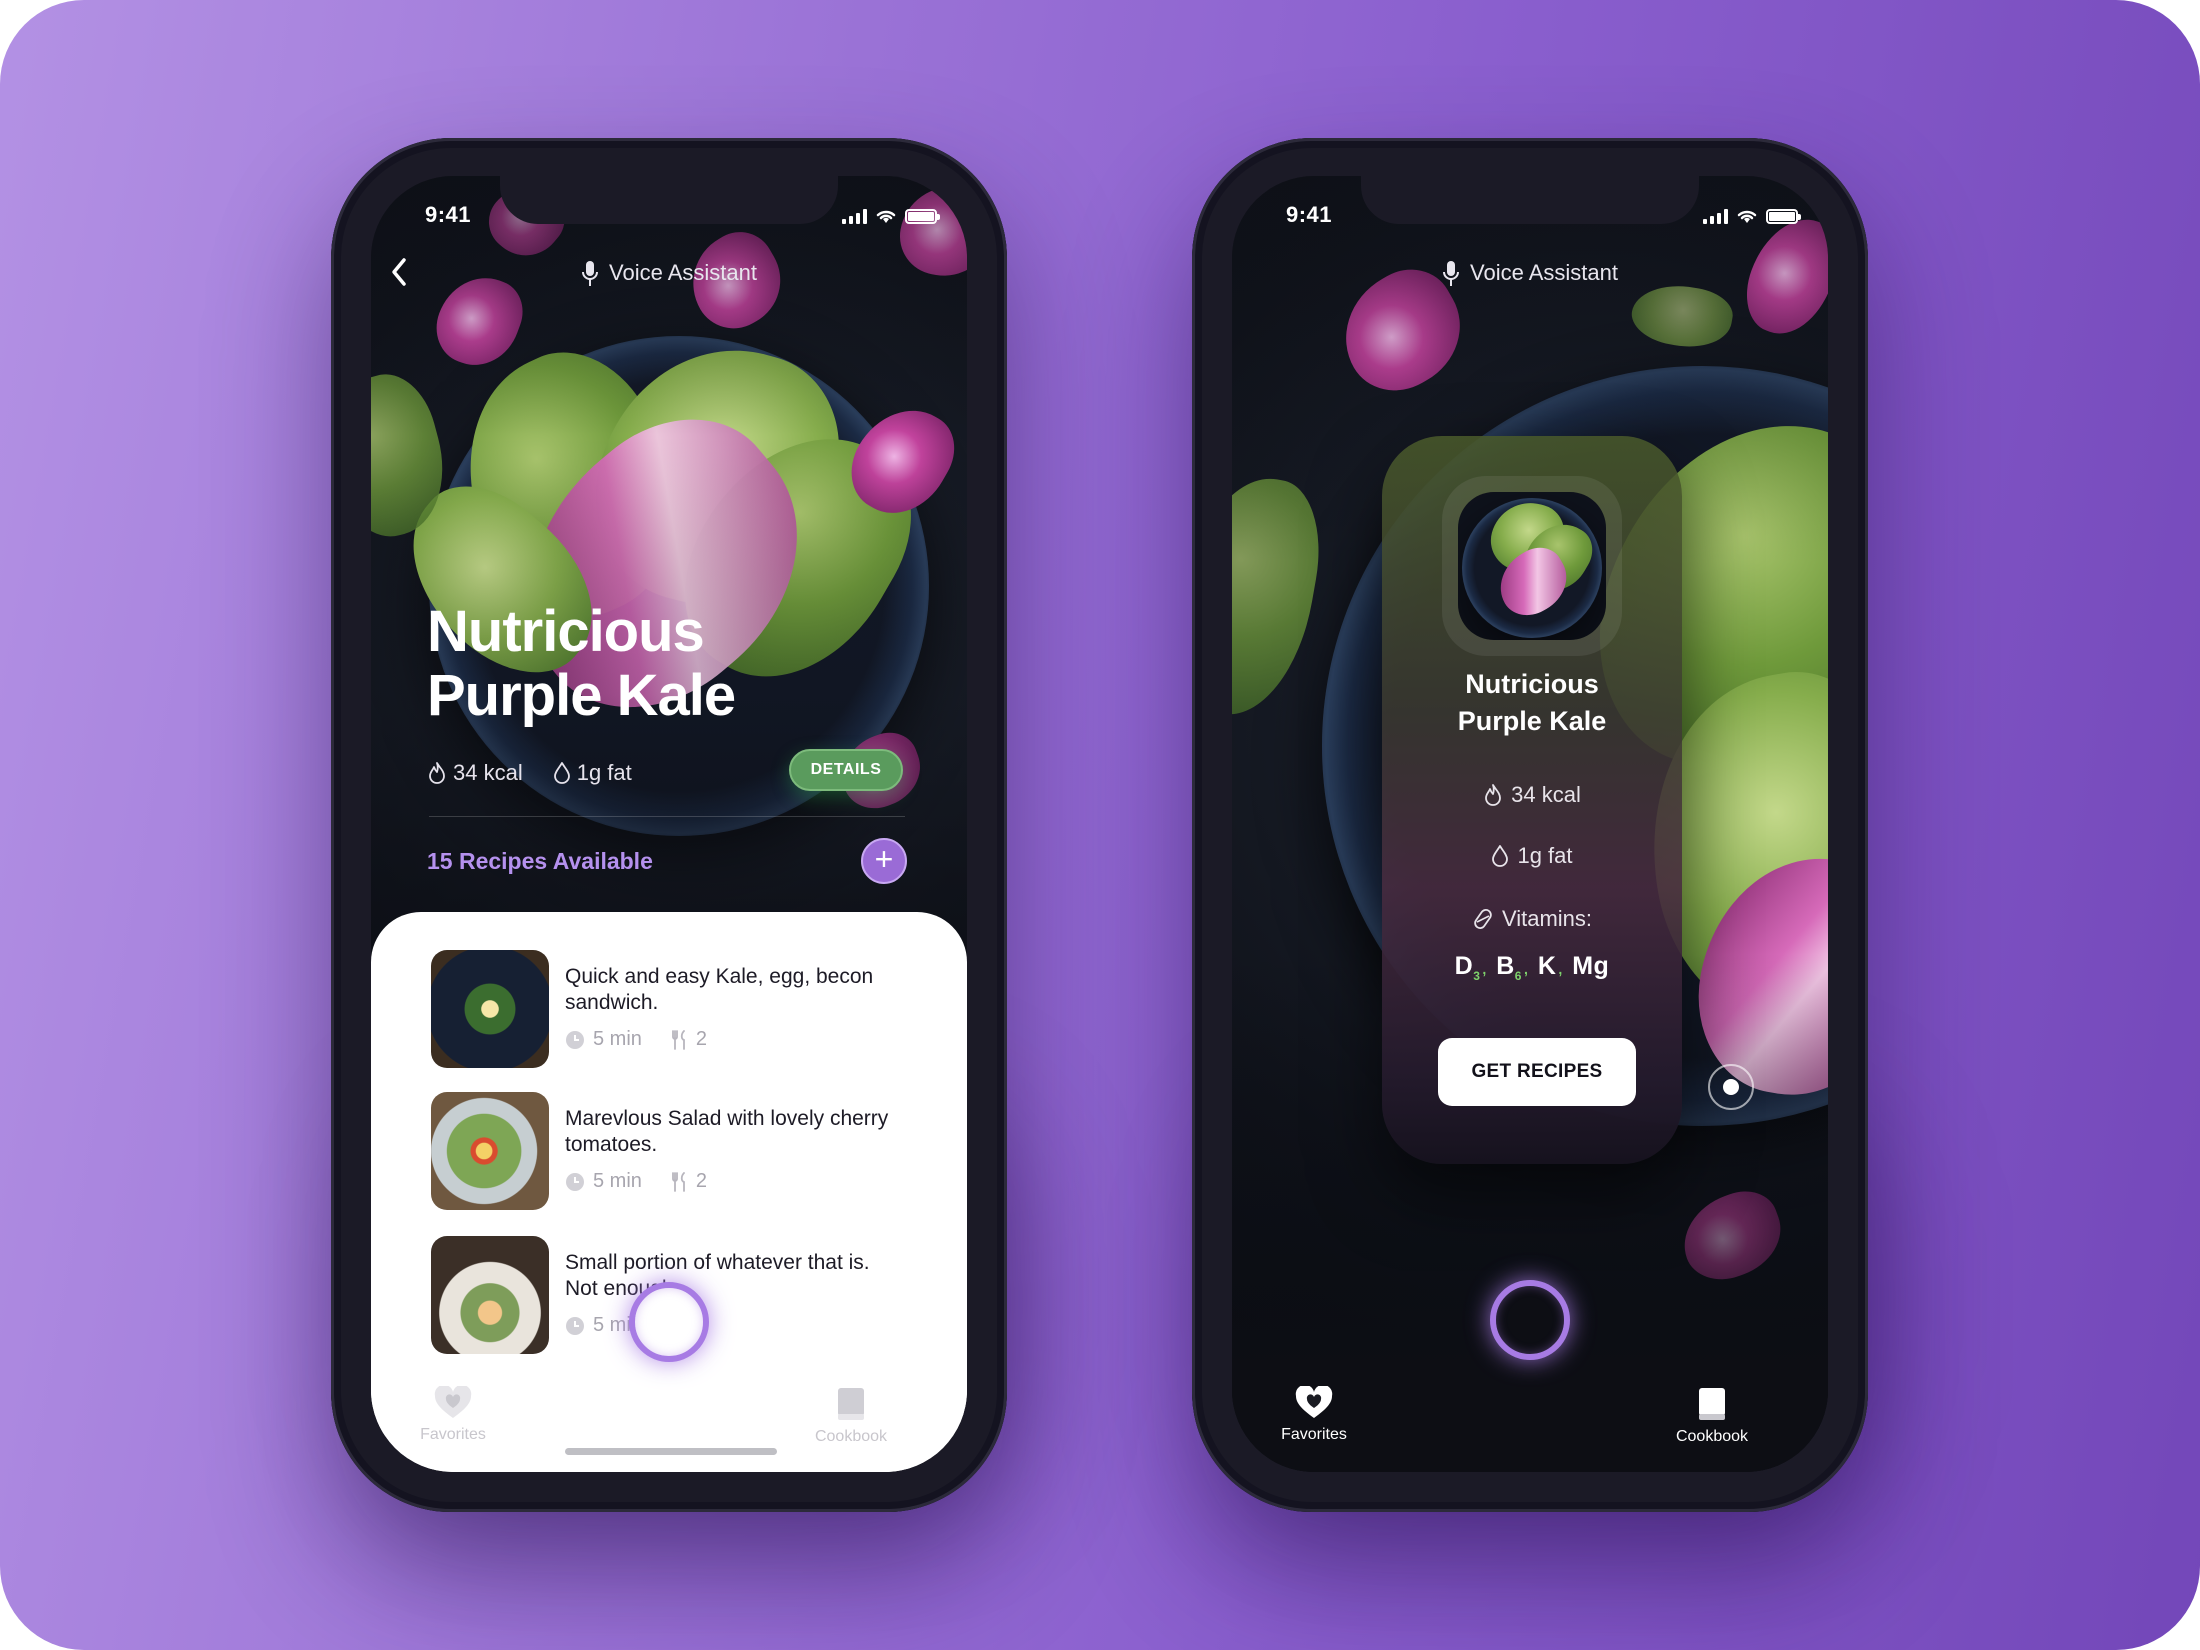 Image resolution: width=2200 pixels, height=1650 pixels. I want to click on recipe-title: Nutricious Purple Kale, so click(581, 663).